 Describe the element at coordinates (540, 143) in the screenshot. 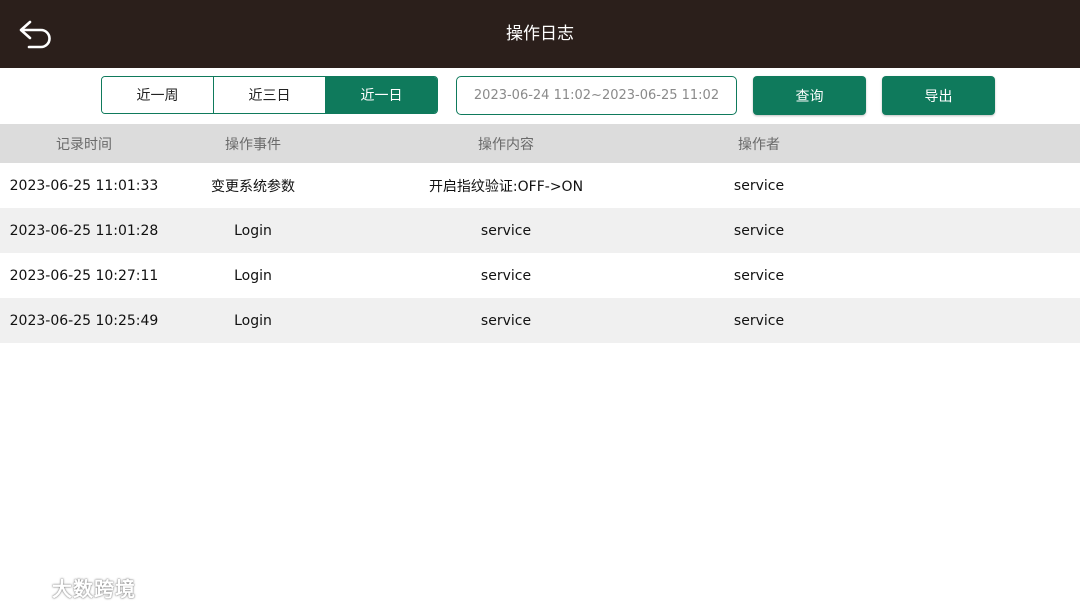

I see `table-header: 记录时间 操作事件 操作内容 操作者` at that location.